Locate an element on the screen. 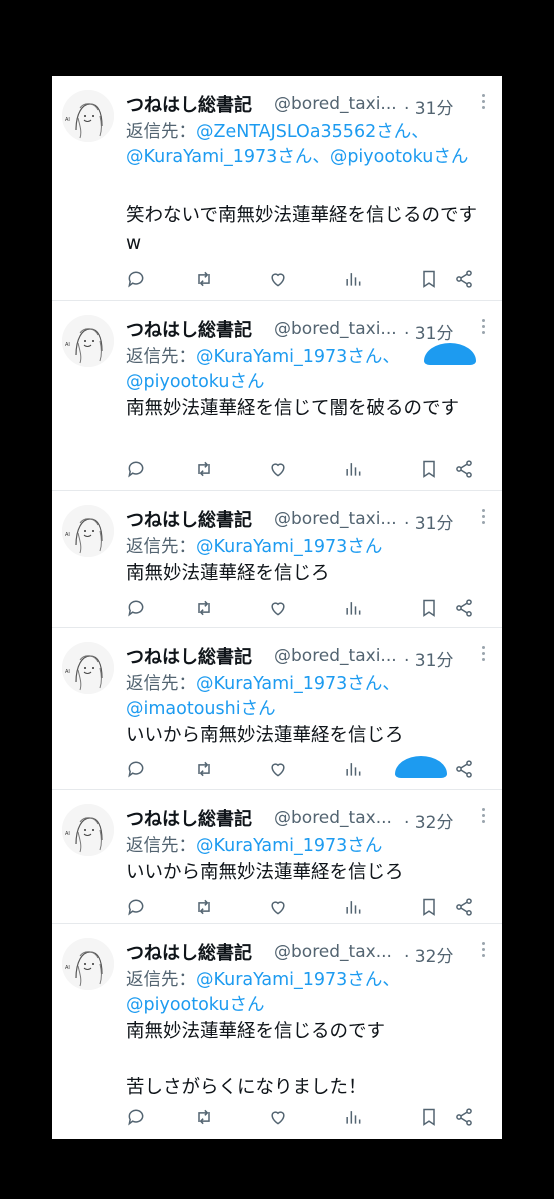  reply-context: 返信先：@KuraYami_1973さん、 @piyootokuさん is located at coordinates (307, 993).